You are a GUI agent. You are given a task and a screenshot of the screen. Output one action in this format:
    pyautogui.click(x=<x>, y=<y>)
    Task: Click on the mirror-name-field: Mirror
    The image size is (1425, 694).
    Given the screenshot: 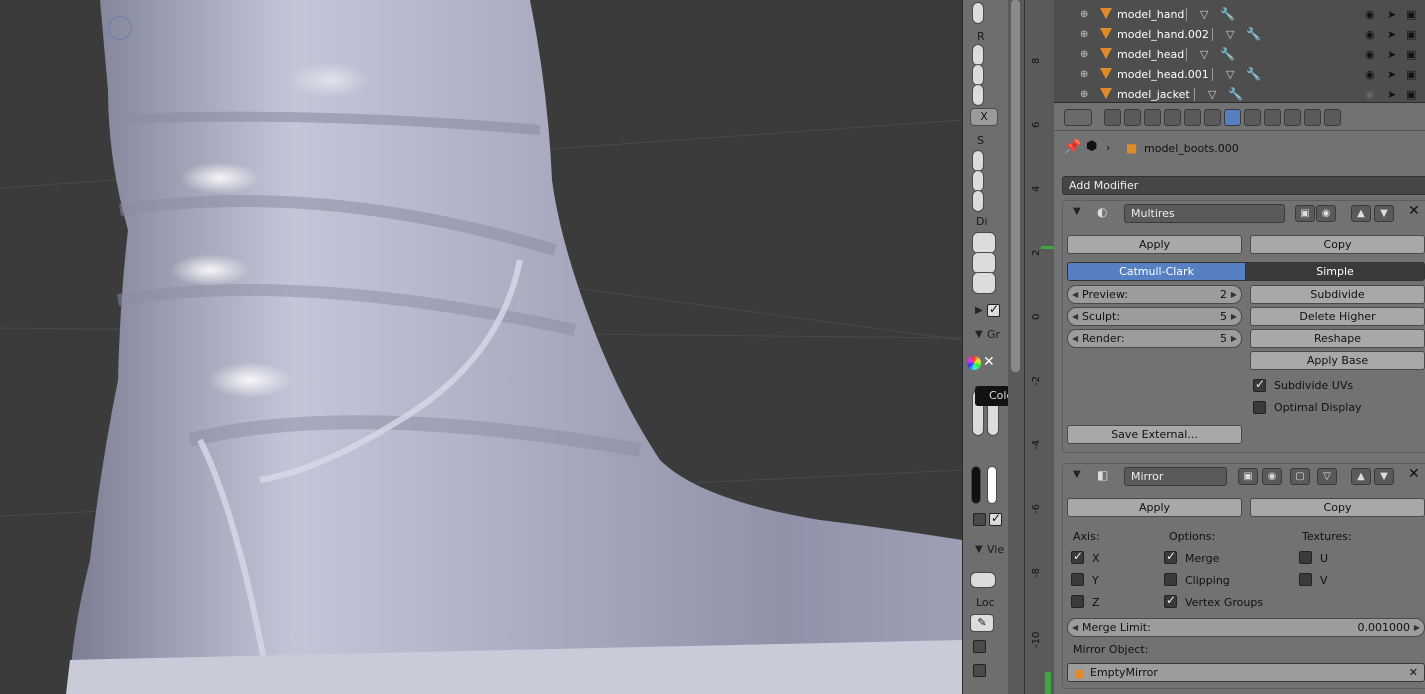 What is the action you would take?
    pyautogui.click(x=1175, y=476)
    